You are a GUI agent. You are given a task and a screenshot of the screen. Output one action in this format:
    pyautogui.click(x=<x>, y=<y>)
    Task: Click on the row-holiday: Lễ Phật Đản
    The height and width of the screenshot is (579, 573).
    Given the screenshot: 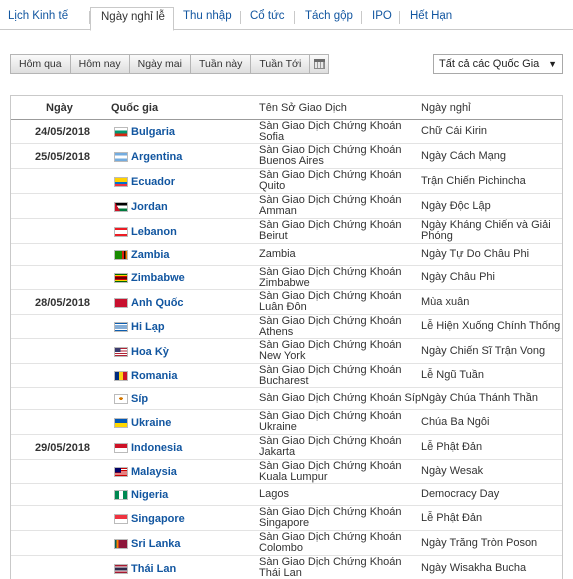 What is the action you would take?
    pyautogui.click(x=452, y=518)
    